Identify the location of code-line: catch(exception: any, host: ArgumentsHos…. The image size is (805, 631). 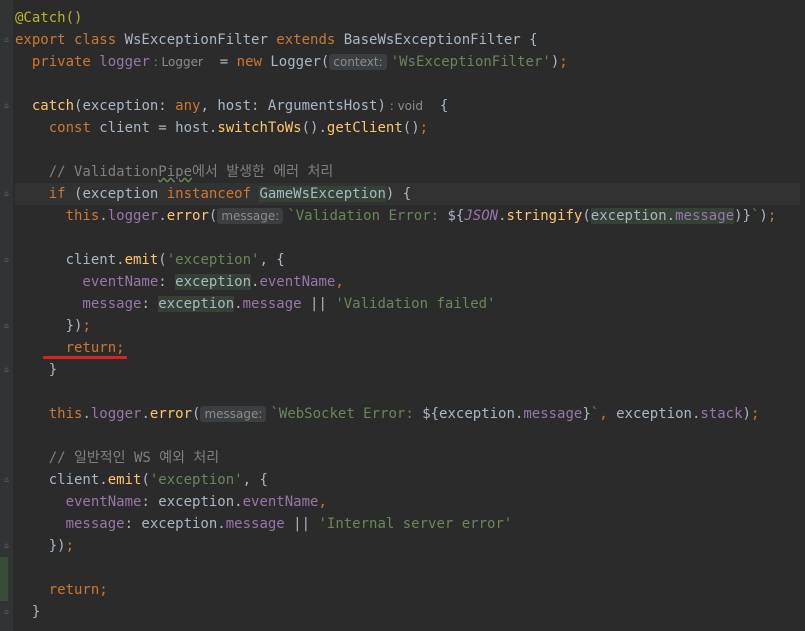
(407, 106).